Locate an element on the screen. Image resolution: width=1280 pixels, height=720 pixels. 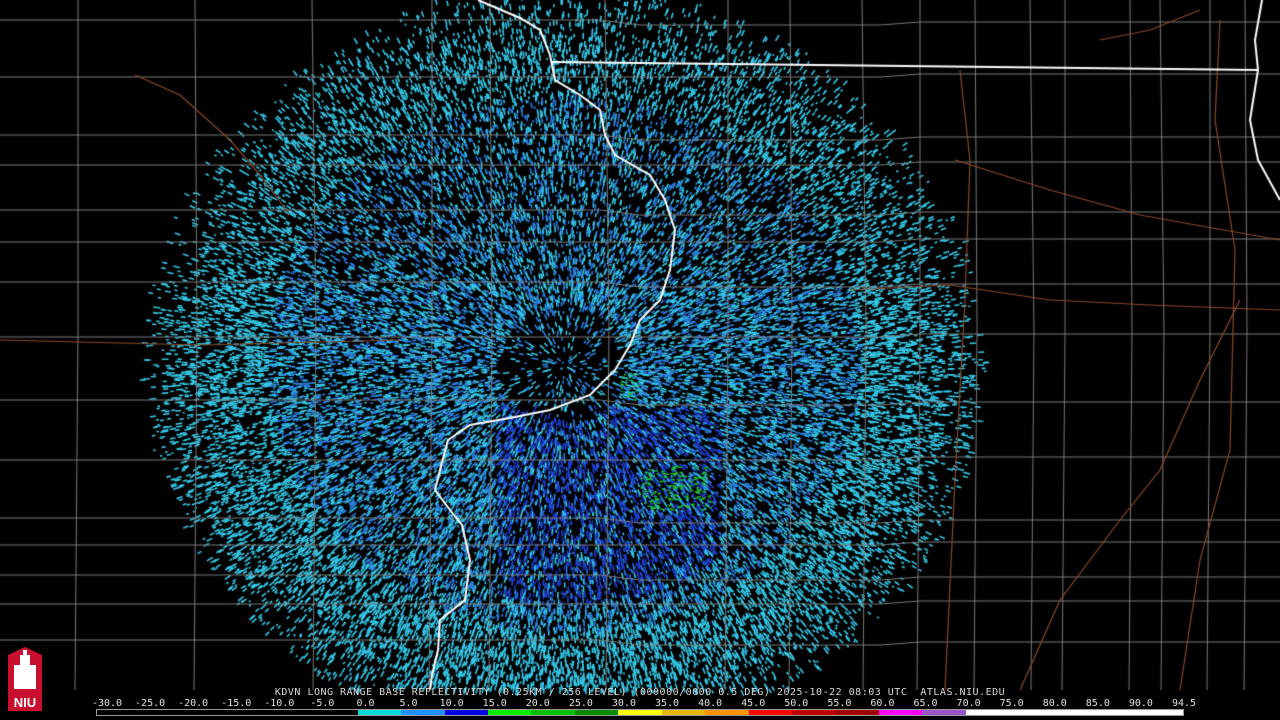
colorbar-tick: 90.0 is located at coordinates (1140, 703).